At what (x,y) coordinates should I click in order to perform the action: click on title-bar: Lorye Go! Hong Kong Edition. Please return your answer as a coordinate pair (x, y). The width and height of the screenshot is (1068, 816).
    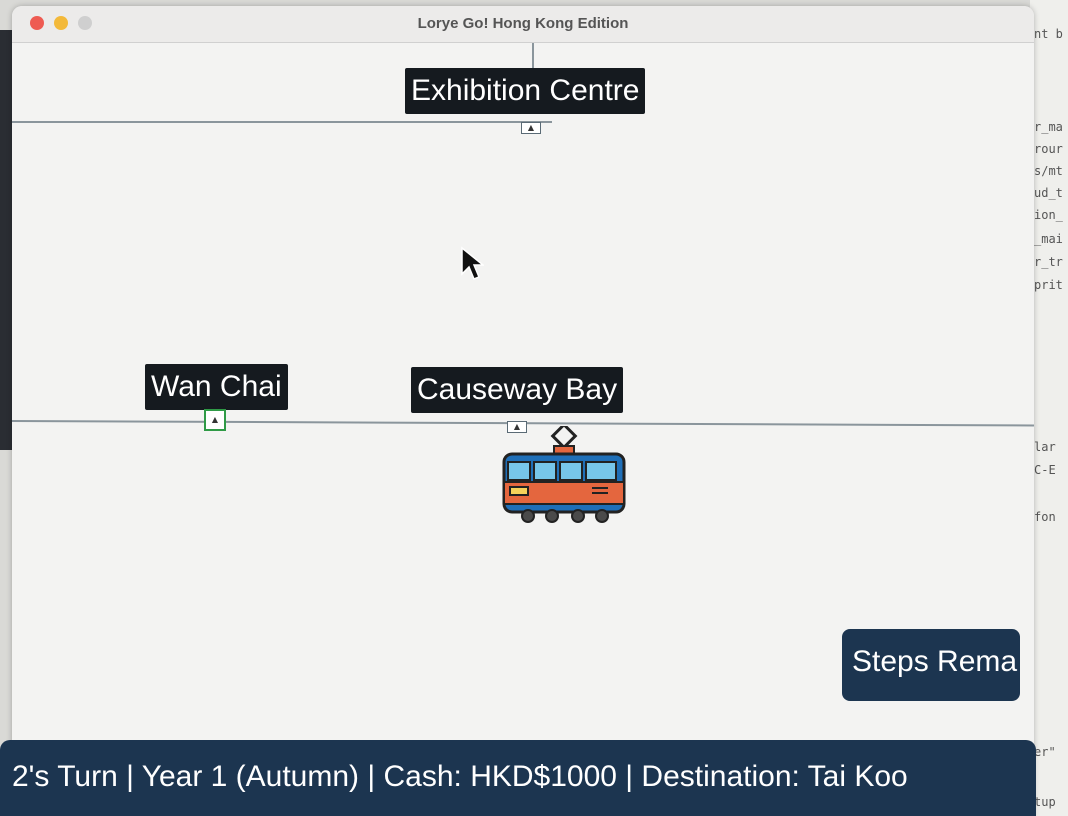
    Looking at the image, I should click on (523, 24).